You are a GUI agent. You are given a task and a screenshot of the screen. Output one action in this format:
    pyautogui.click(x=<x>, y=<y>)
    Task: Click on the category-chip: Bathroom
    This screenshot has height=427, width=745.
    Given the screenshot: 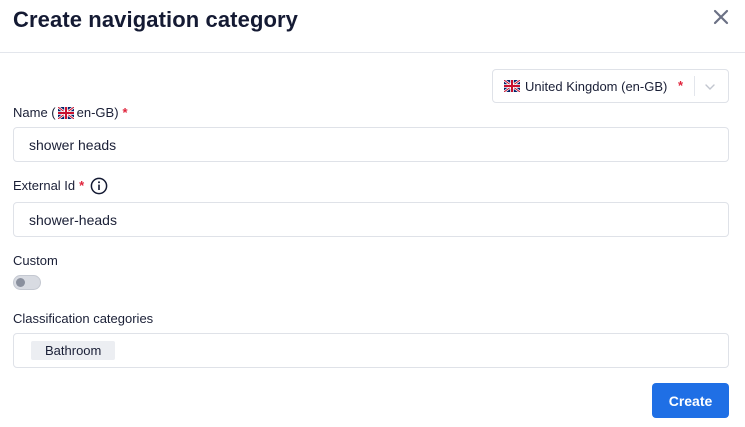 What is the action you would take?
    pyautogui.click(x=73, y=350)
    